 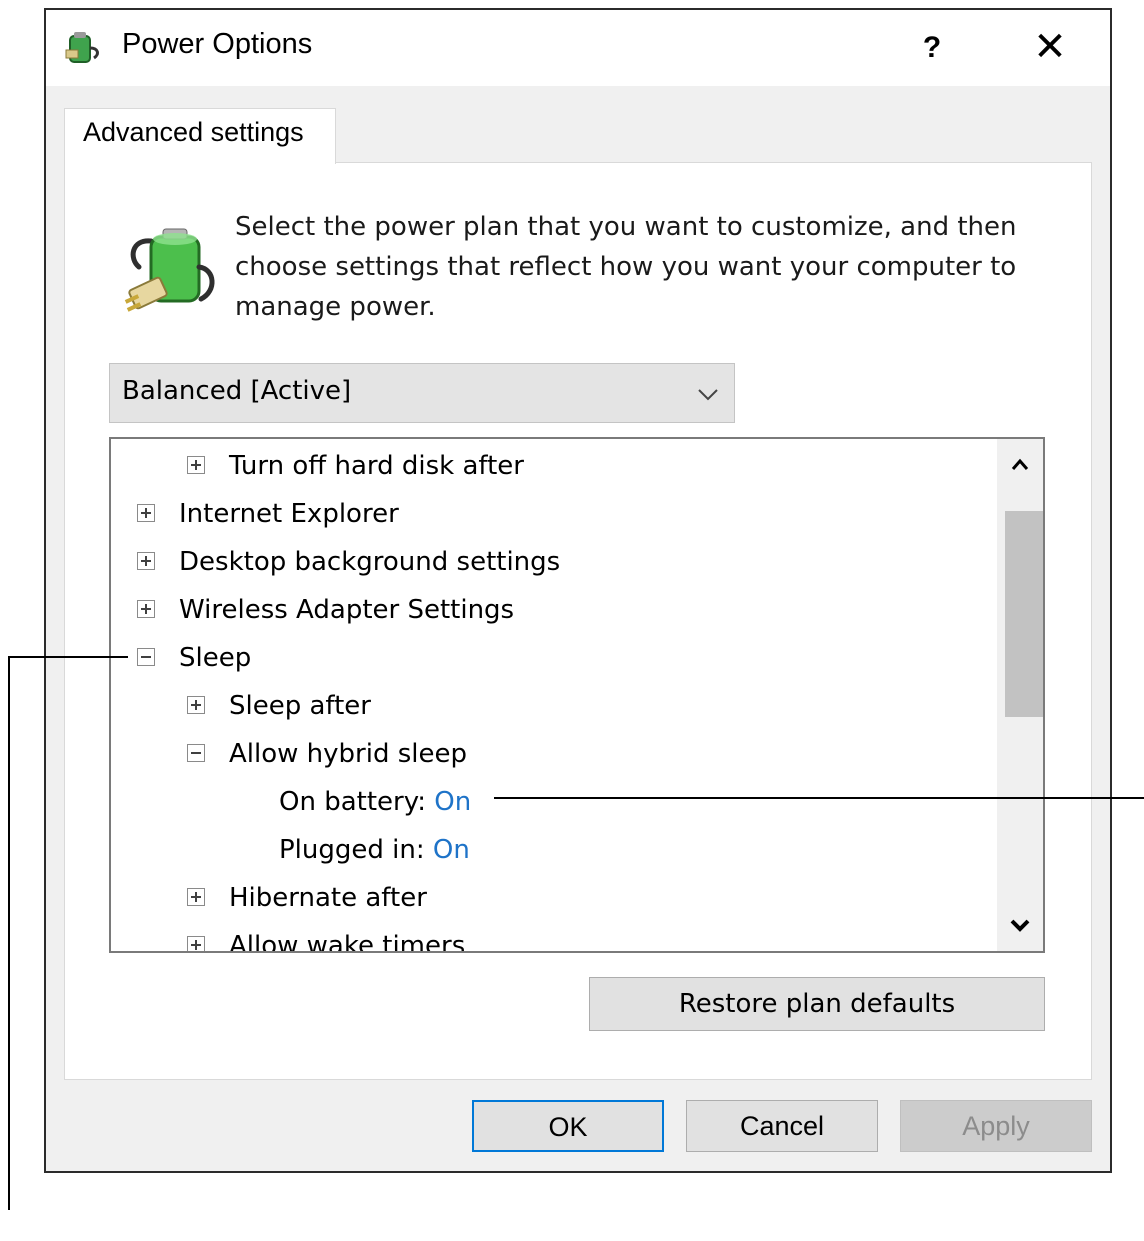 I want to click on tree-item-label: Desktop background settings, so click(x=370, y=562).